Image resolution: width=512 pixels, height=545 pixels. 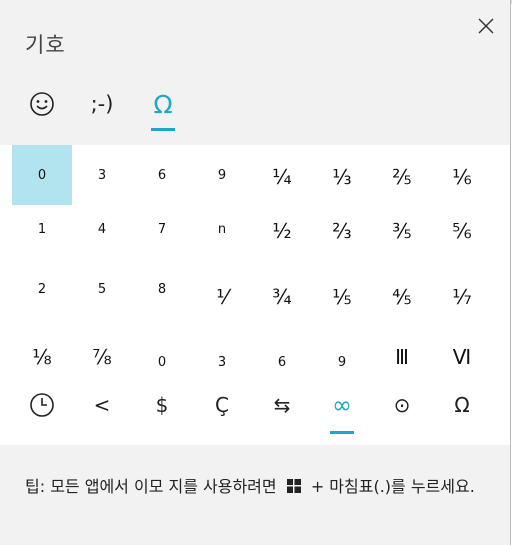 I want to click on symbol-cell: 5, so click(x=102, y=289).